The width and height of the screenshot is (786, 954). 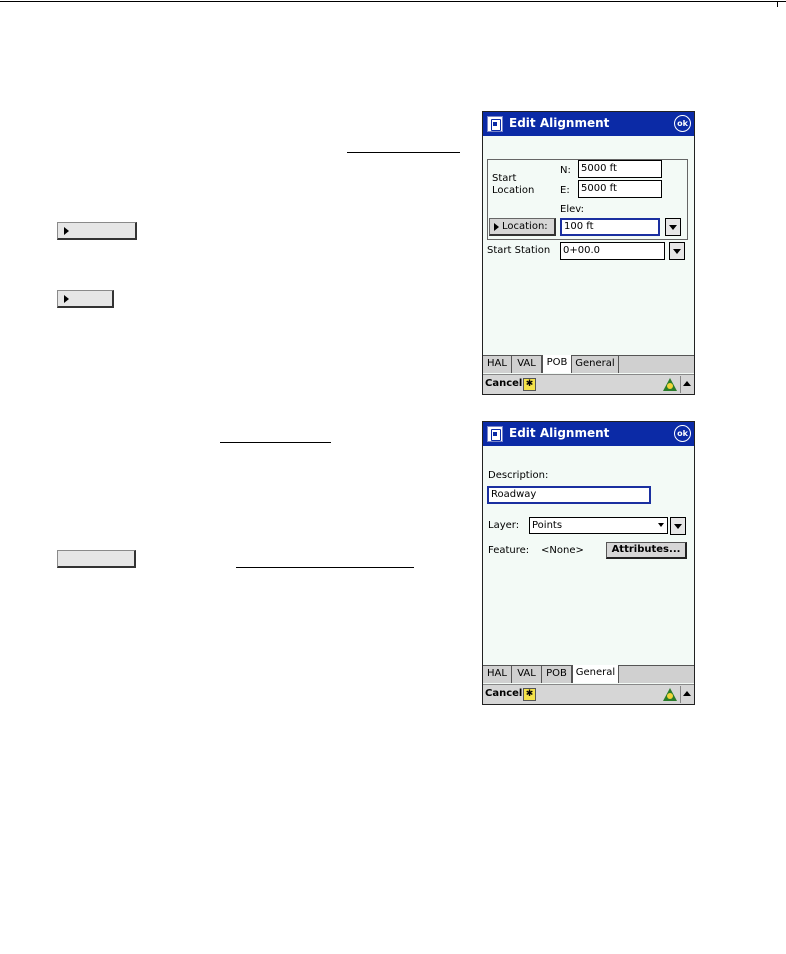 What do you see at coordinates (677, 251) in the screenshot?
I see `start-station-dropdown-icon` at bounding box center [677, 251].